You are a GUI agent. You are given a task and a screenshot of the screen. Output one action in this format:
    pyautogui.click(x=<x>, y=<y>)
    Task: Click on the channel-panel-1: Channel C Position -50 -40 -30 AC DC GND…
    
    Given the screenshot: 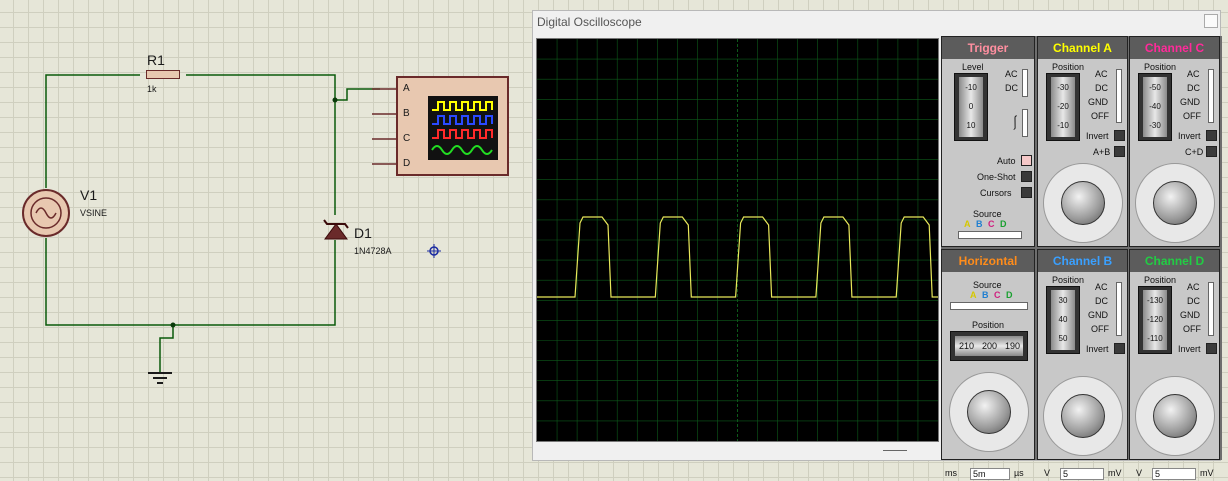 What is the action you would take?
    pyautogui.click(x=1174, y=151)
    